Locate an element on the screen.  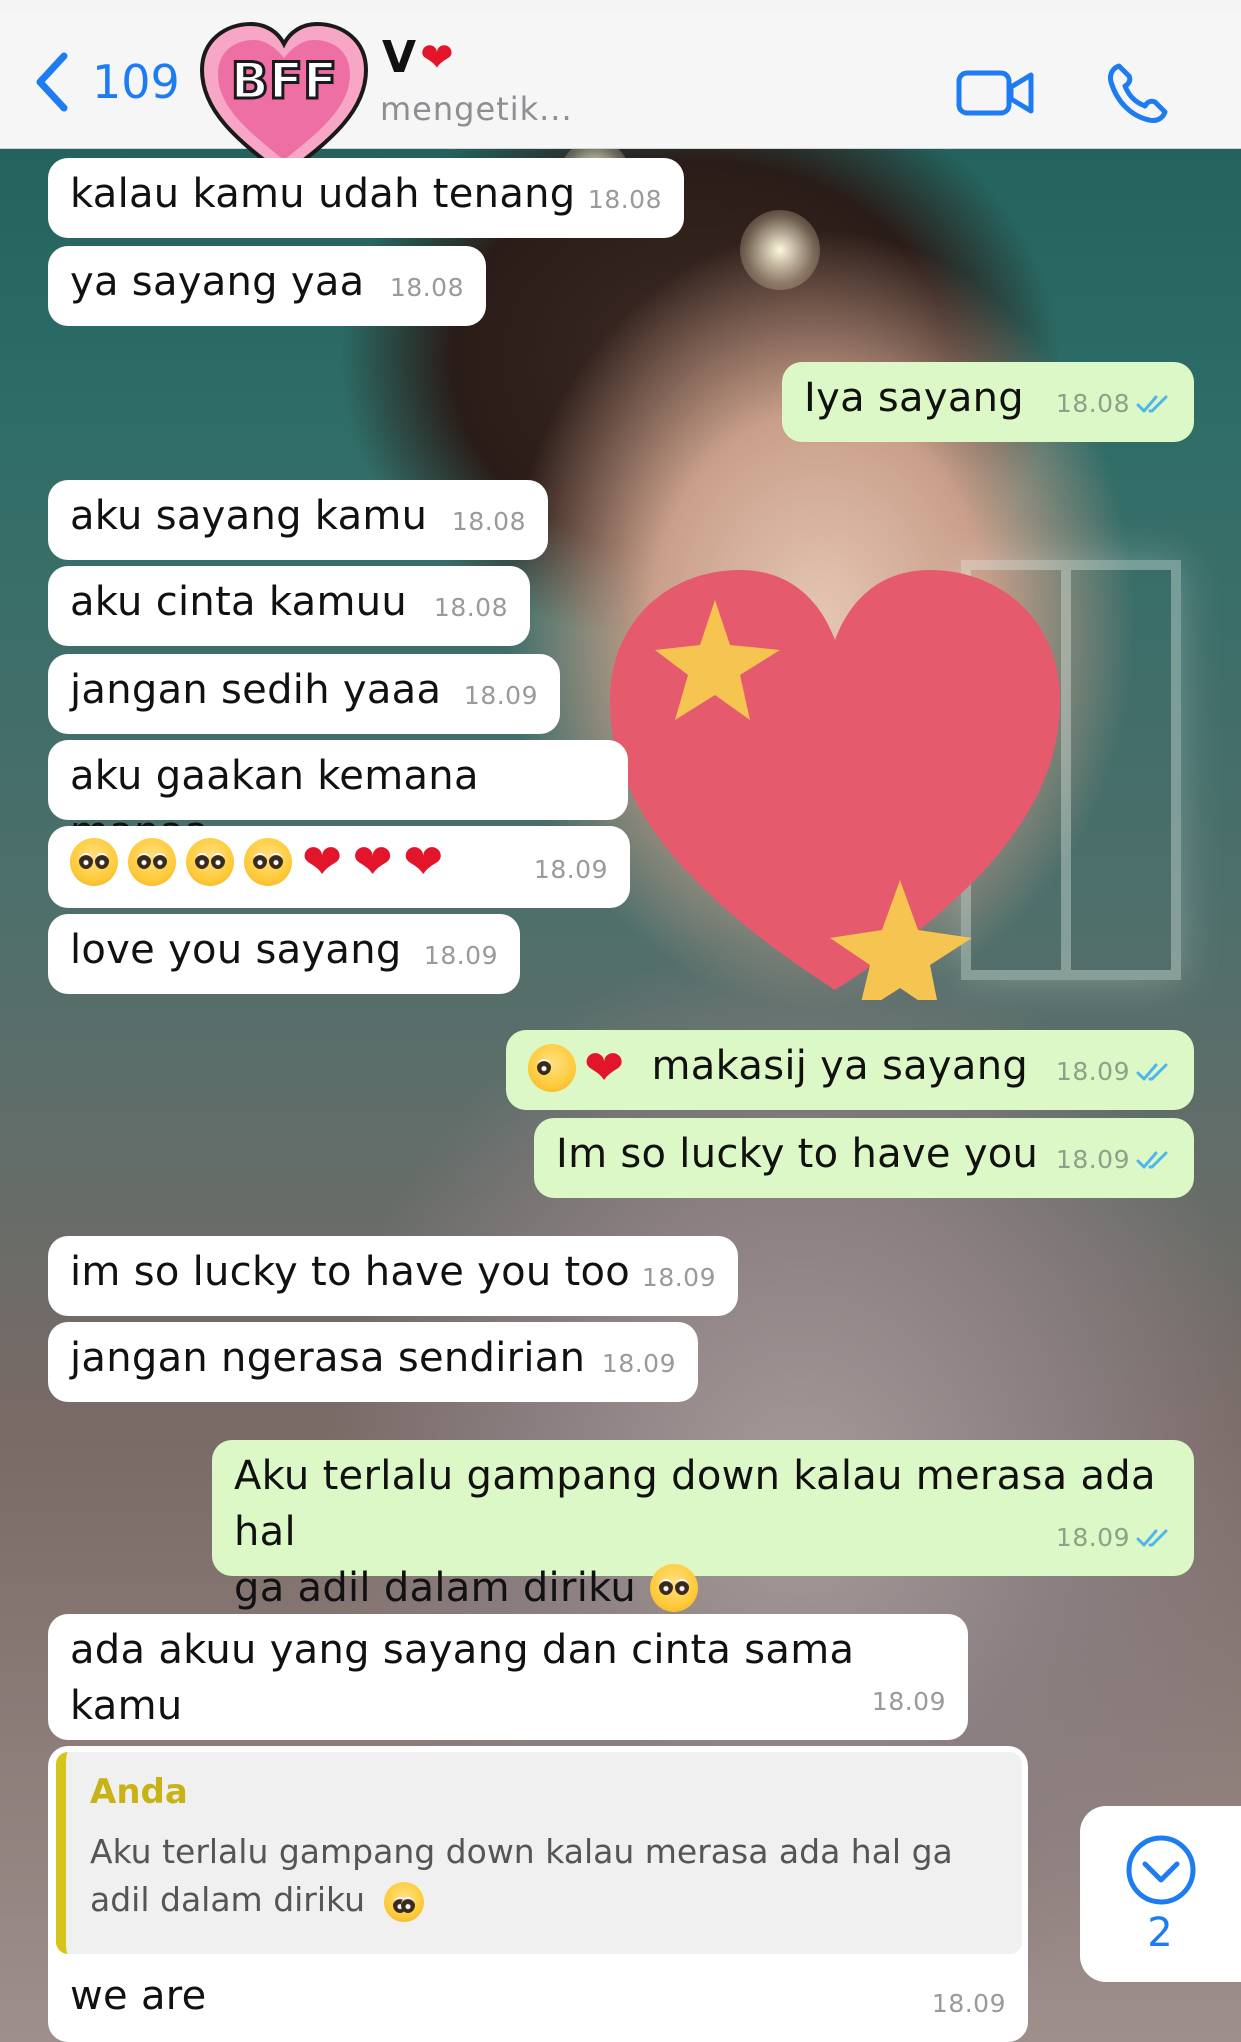
message-bubble-incoming: aku sayang kamu 18.08 is located at coordinates (298, 520).